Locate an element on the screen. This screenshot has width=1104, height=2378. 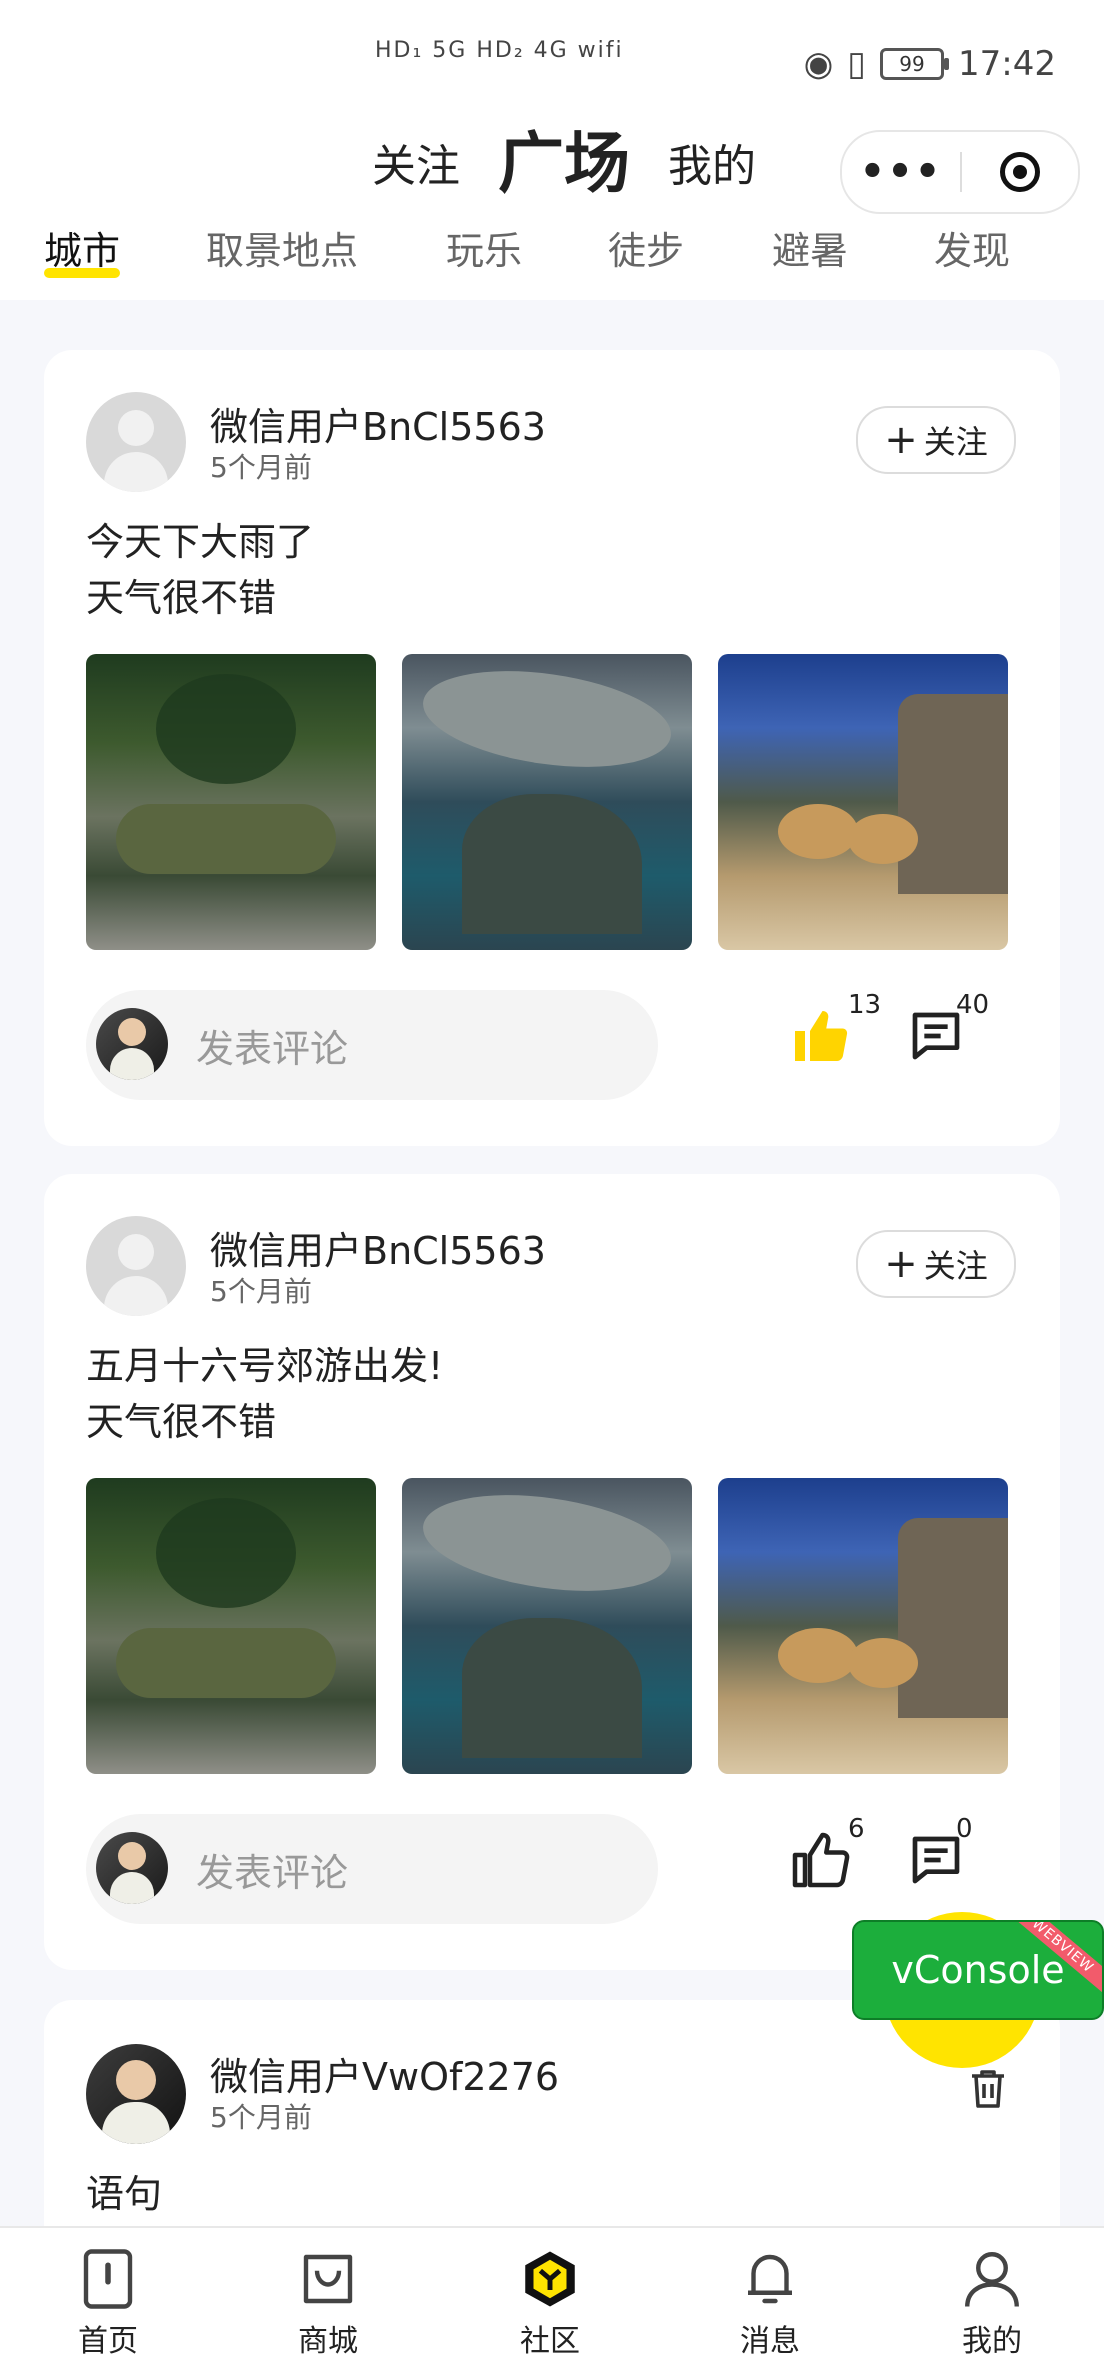
community-logo-icon is located at coordinates (550, 2279).